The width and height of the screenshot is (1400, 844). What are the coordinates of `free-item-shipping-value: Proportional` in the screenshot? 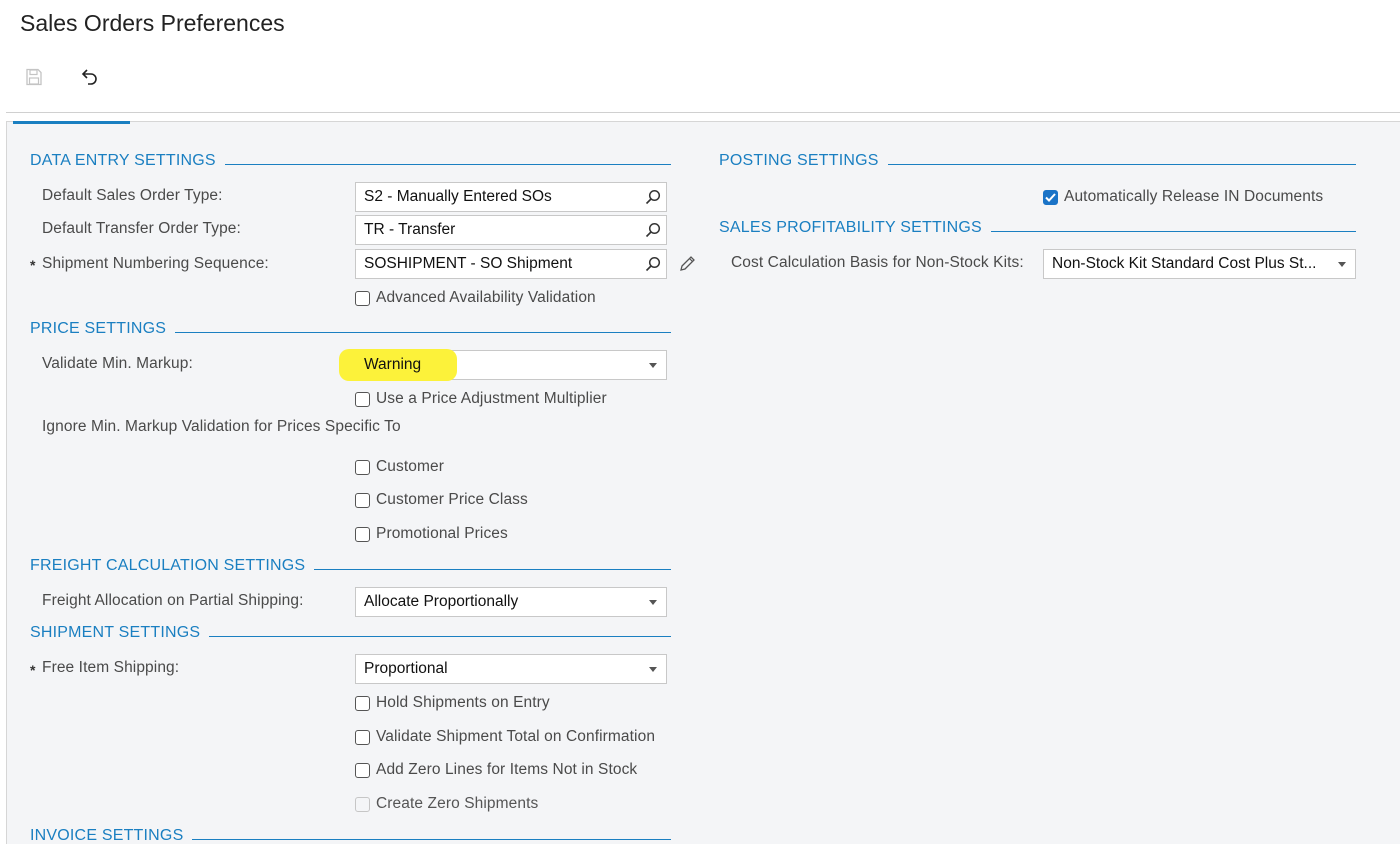 It's located at (406, 668).